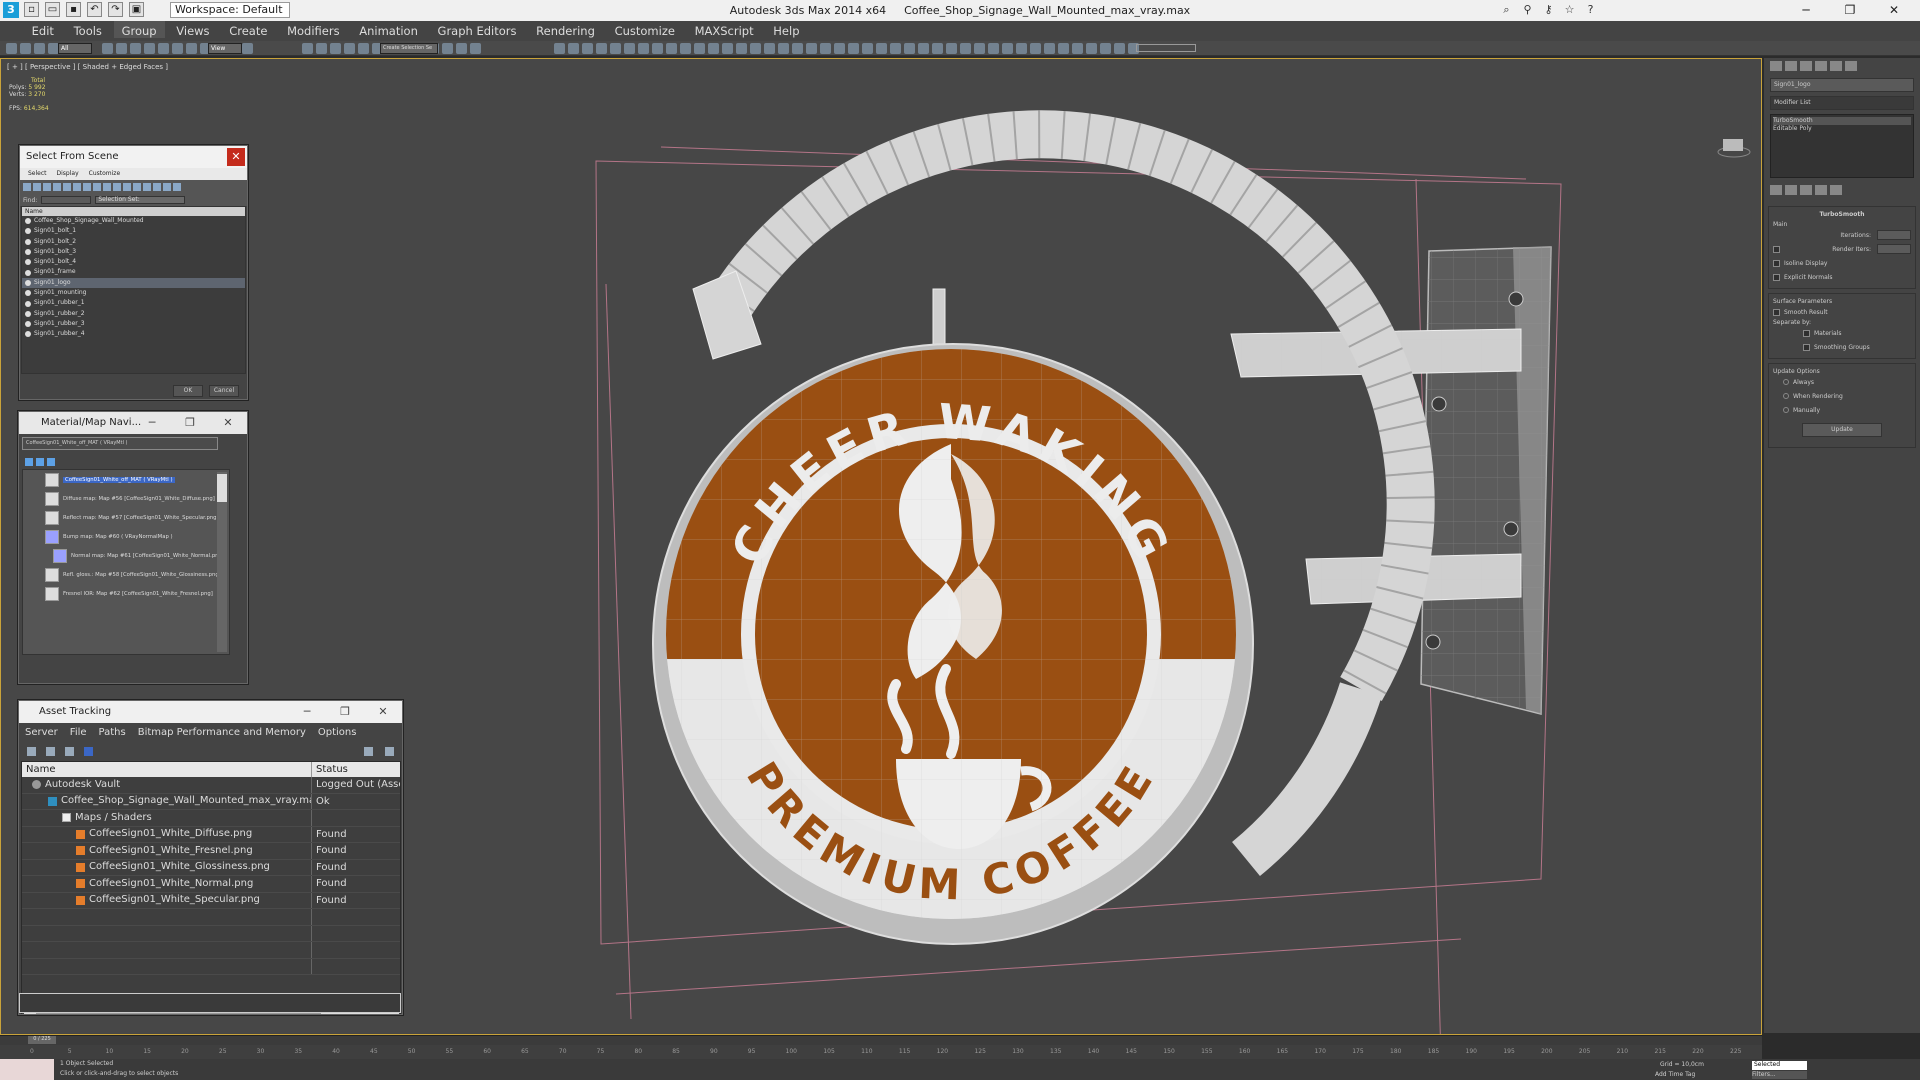 The image size is (1920, 1080). I want to click on cancel-button: Cancel, so click(224, 391).